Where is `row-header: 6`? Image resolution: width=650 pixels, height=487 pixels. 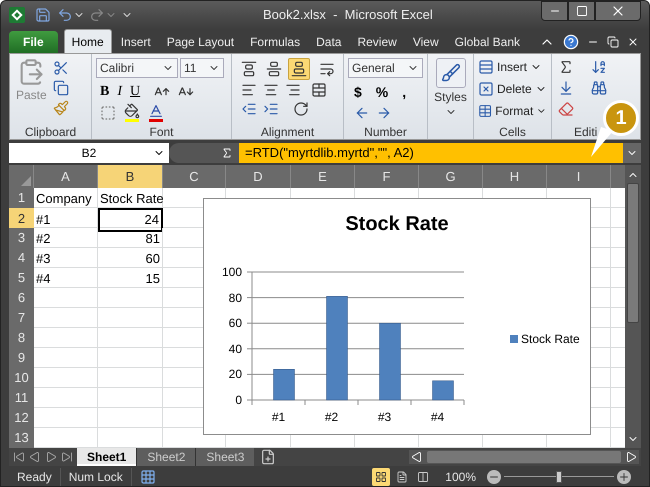 row-header: 6 is located at coordinates (21, 298).